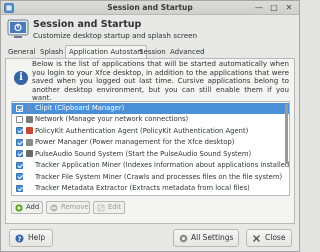  I want to click on close-icon, so click(256, 238).